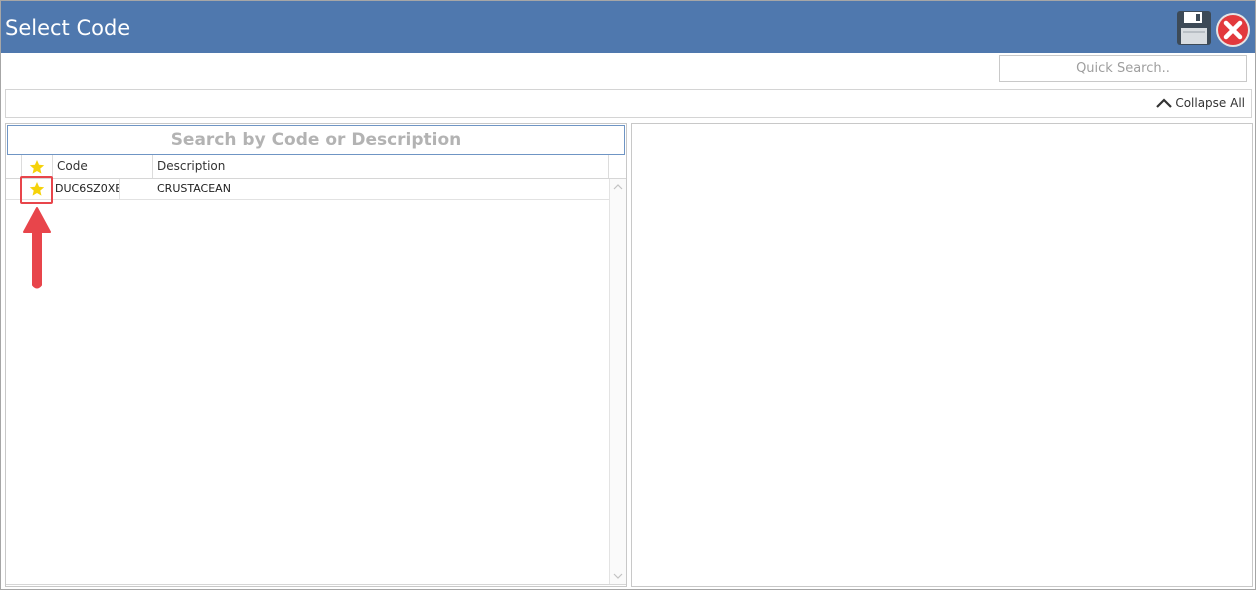 The width and height of the screenshot is (1256, 590). I want to click on floppy-disk-icon, so click(1194, 28).